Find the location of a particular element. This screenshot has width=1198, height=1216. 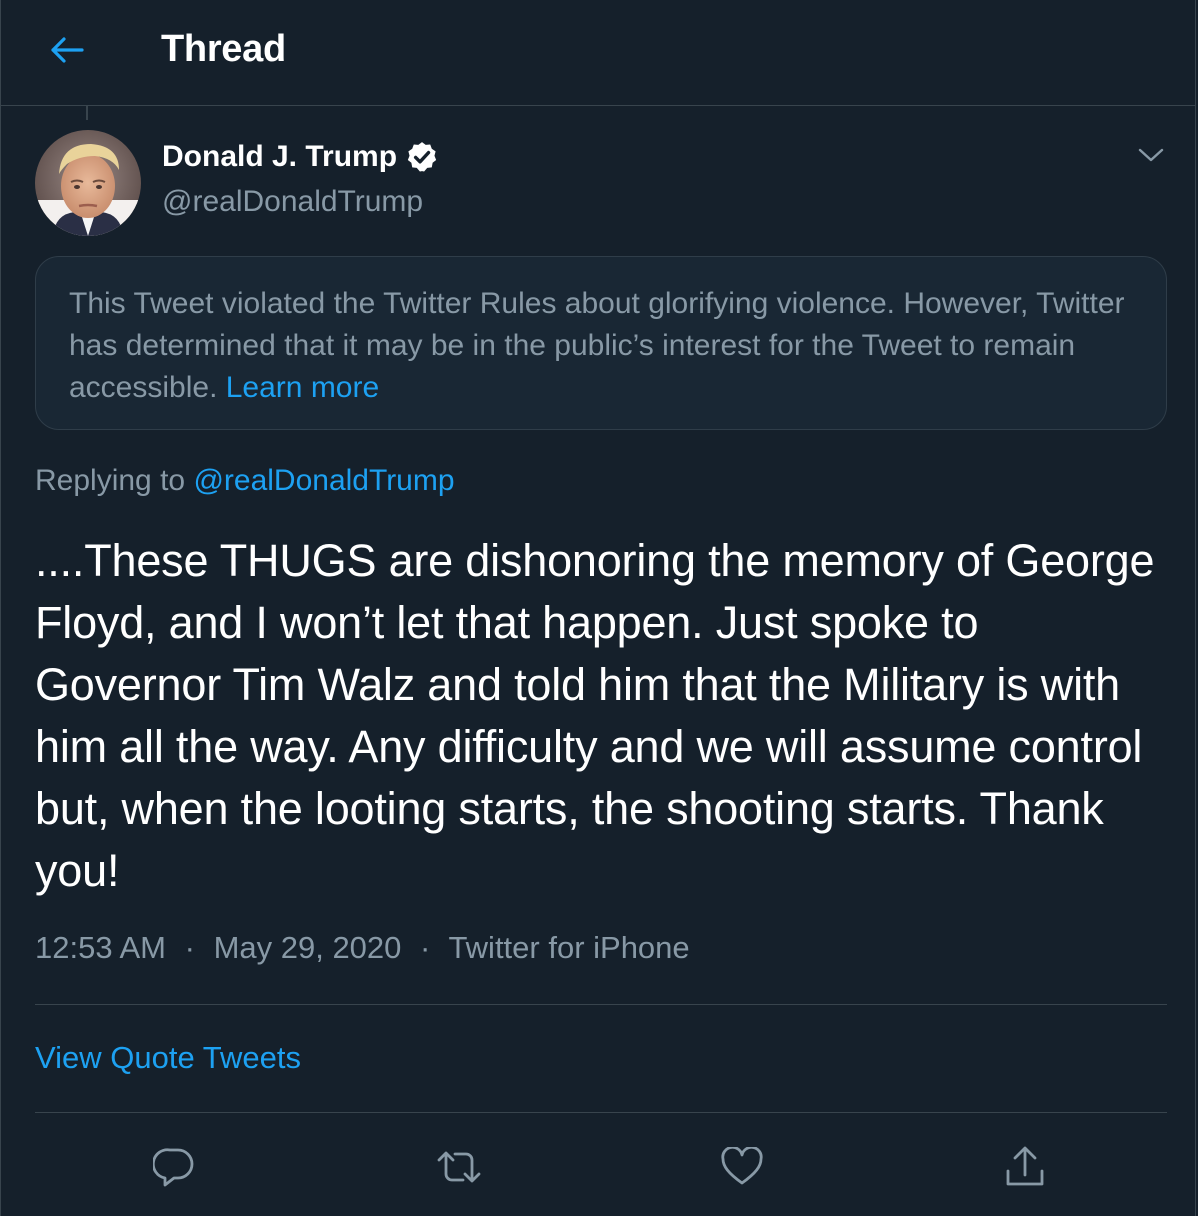

avatar is located at coordinates (88, 183).